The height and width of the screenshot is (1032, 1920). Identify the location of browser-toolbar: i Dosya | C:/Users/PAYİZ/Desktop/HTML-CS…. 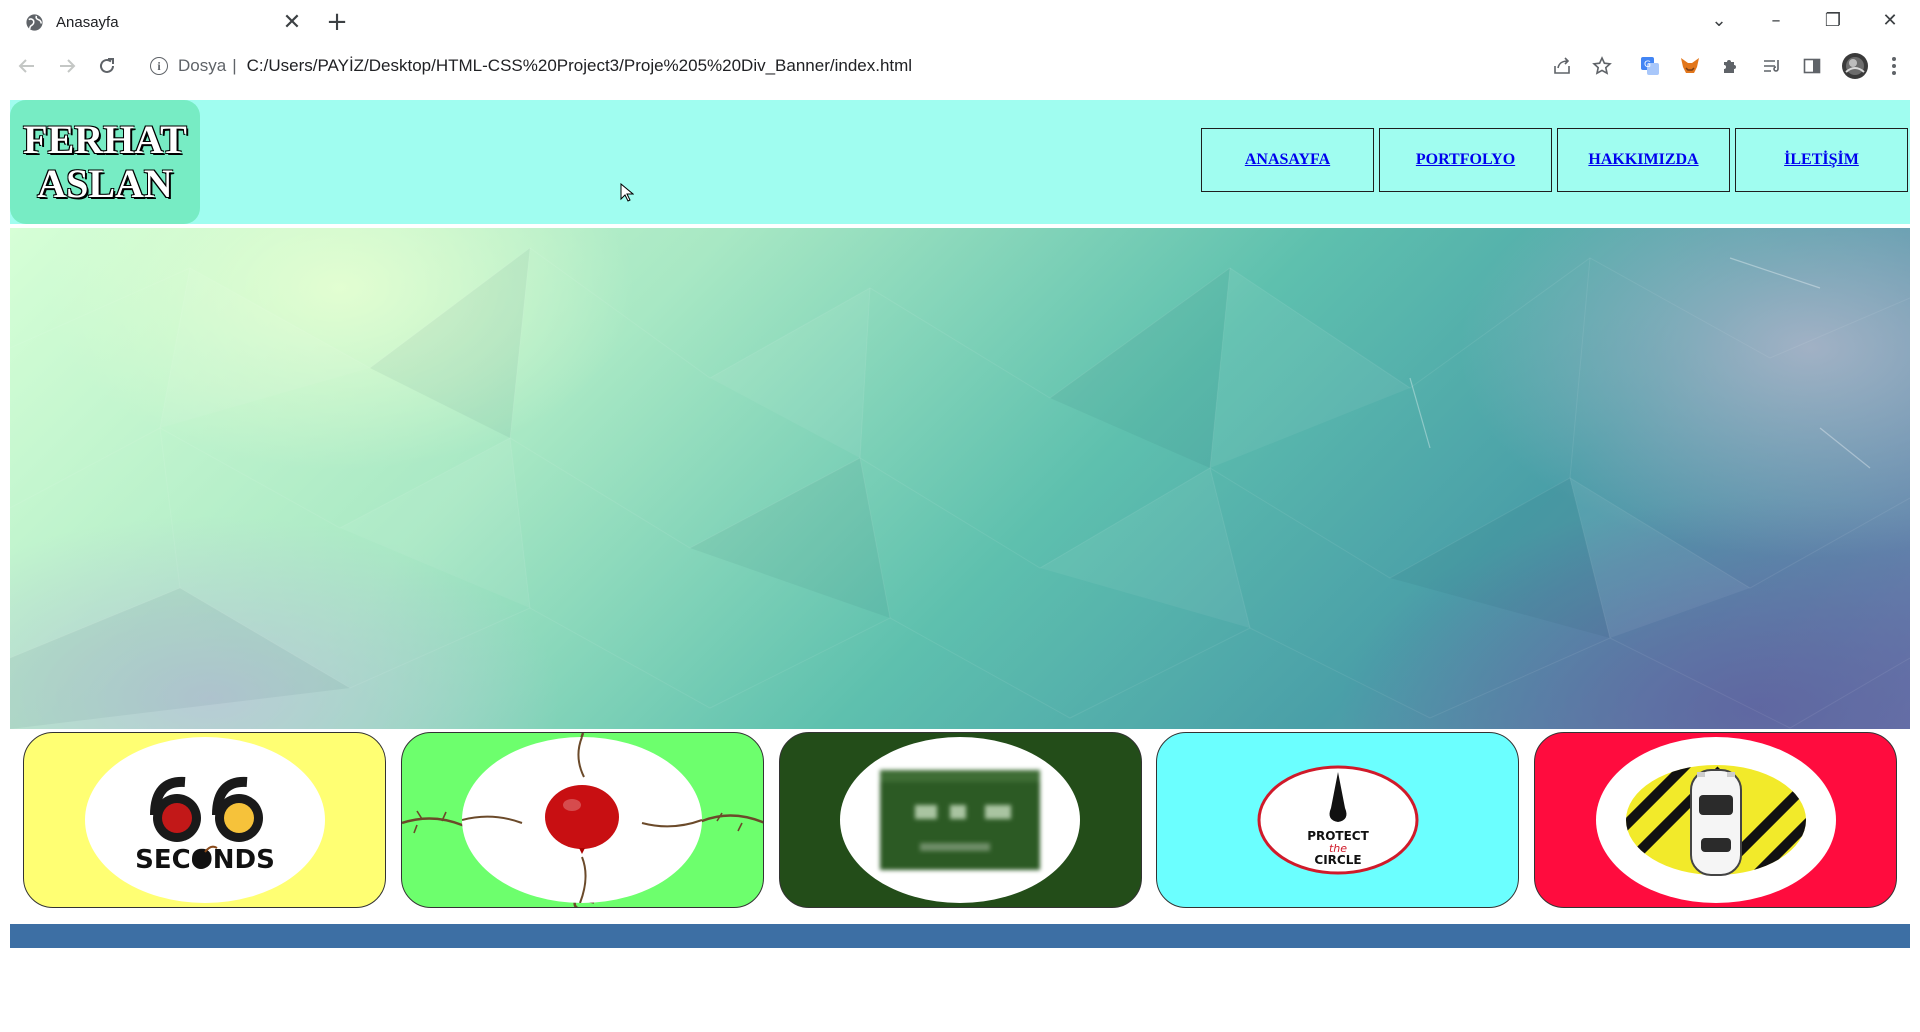
(960, 66).